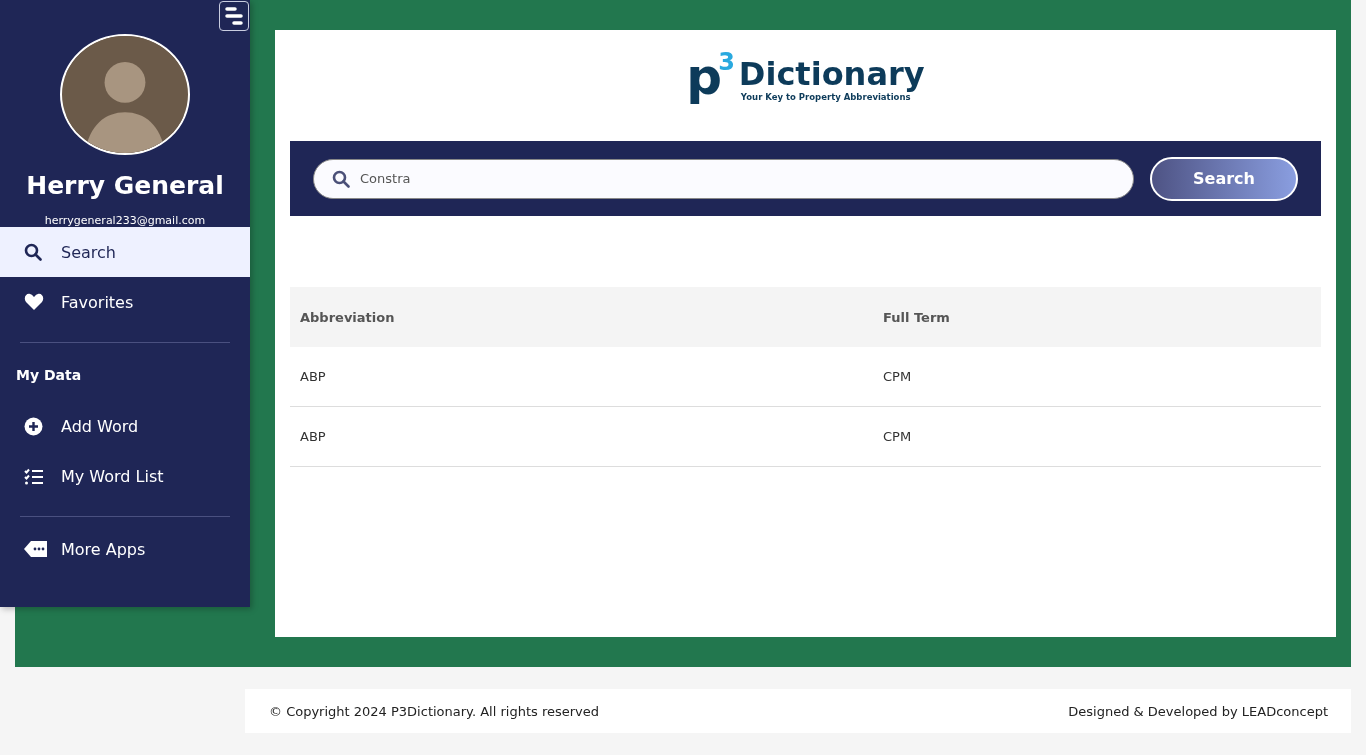 This screenshot has height=755, width=1366. Describe the element at coordinates (34, 302) in the screenshot. I see `heart-icon` at that location.